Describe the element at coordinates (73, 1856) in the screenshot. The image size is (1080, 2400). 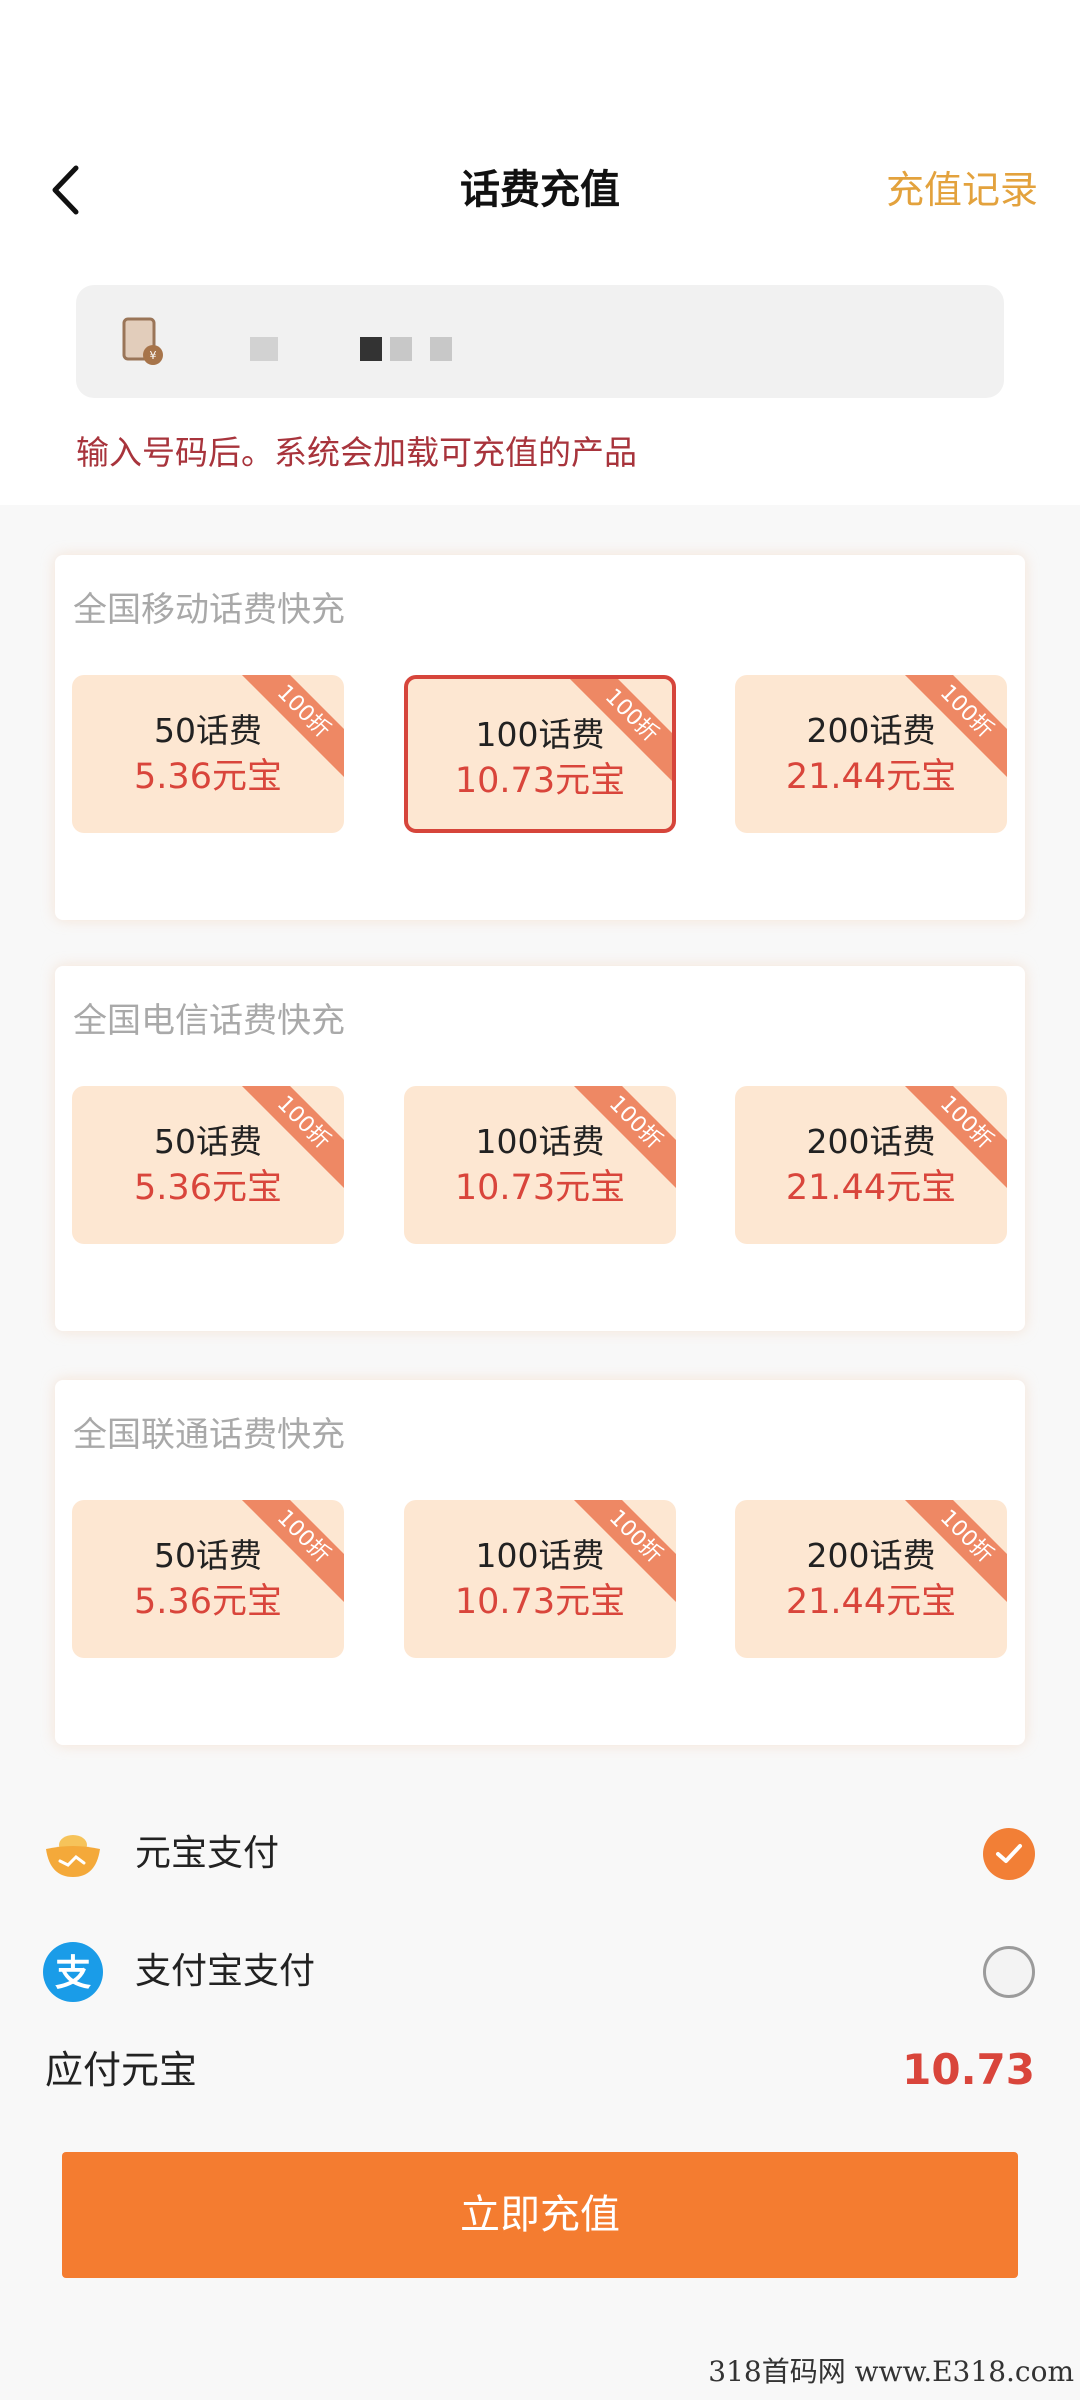
I see `yuanbao-ingot-icon` at that location.